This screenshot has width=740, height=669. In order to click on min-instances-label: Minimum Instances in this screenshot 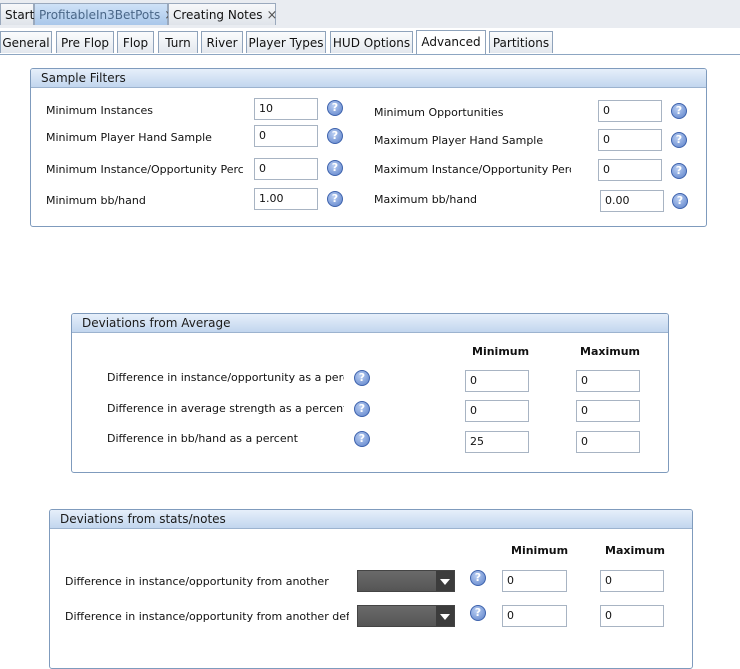, I will do `click(99, 110)`.